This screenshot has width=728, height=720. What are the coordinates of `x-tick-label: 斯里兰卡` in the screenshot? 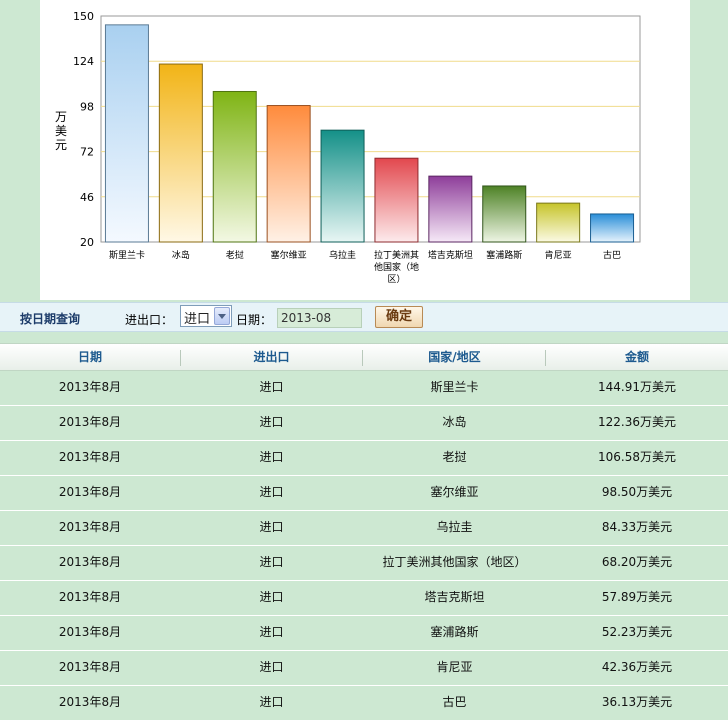 It's located at (127, 255).